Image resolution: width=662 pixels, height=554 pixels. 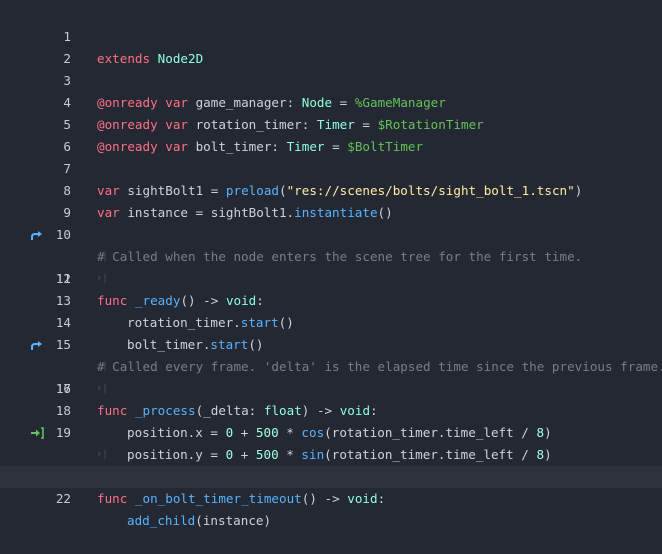 What do you see at coordinates (331, 200) in the screenshot?
I see `code-line-9: 9` at bounding box center [331, 200].